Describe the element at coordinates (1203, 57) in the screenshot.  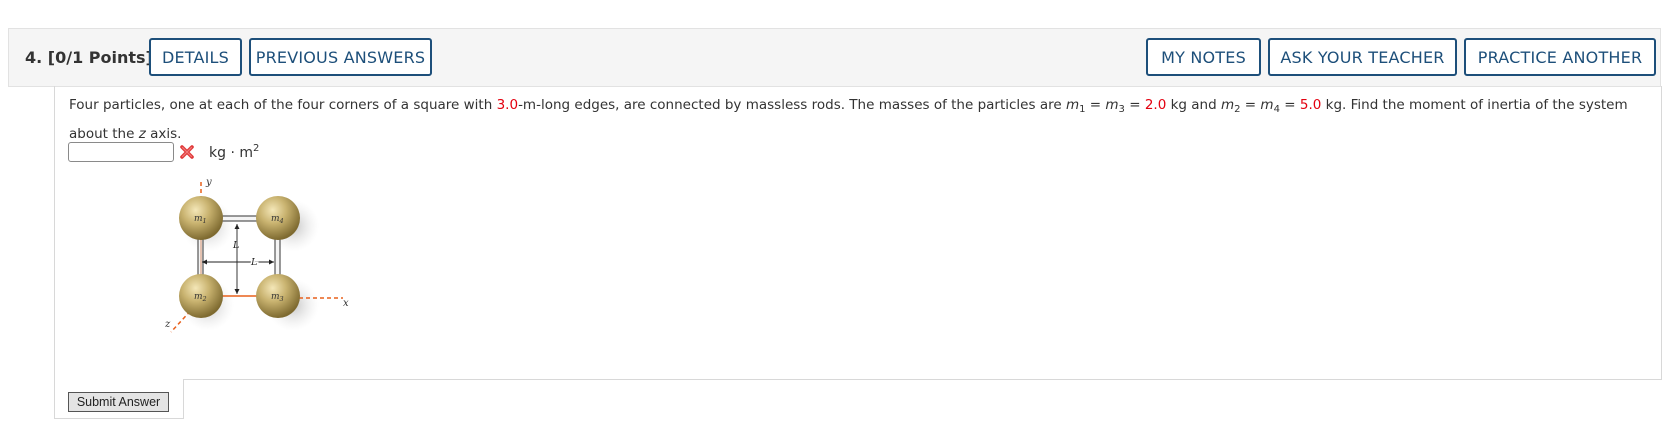
I see `my-notes-button: MY NOTES` at that location.